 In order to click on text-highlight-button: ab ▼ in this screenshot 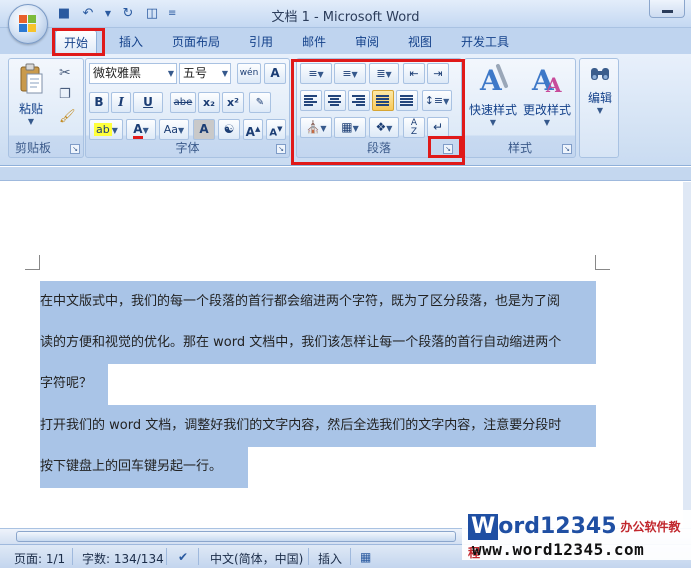, I will do `click(106, 129)`.